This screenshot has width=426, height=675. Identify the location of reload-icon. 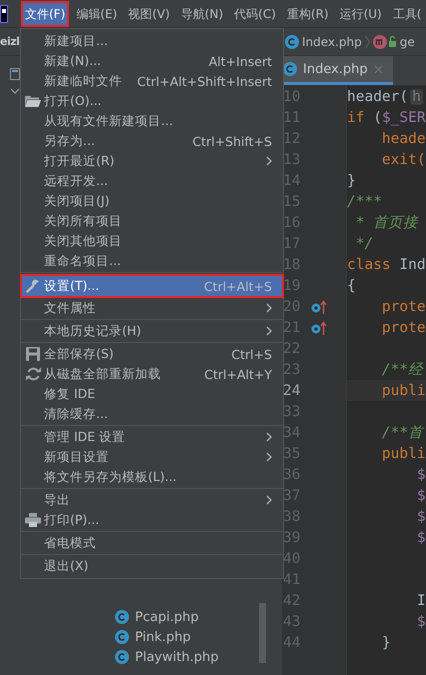
(33, 374).